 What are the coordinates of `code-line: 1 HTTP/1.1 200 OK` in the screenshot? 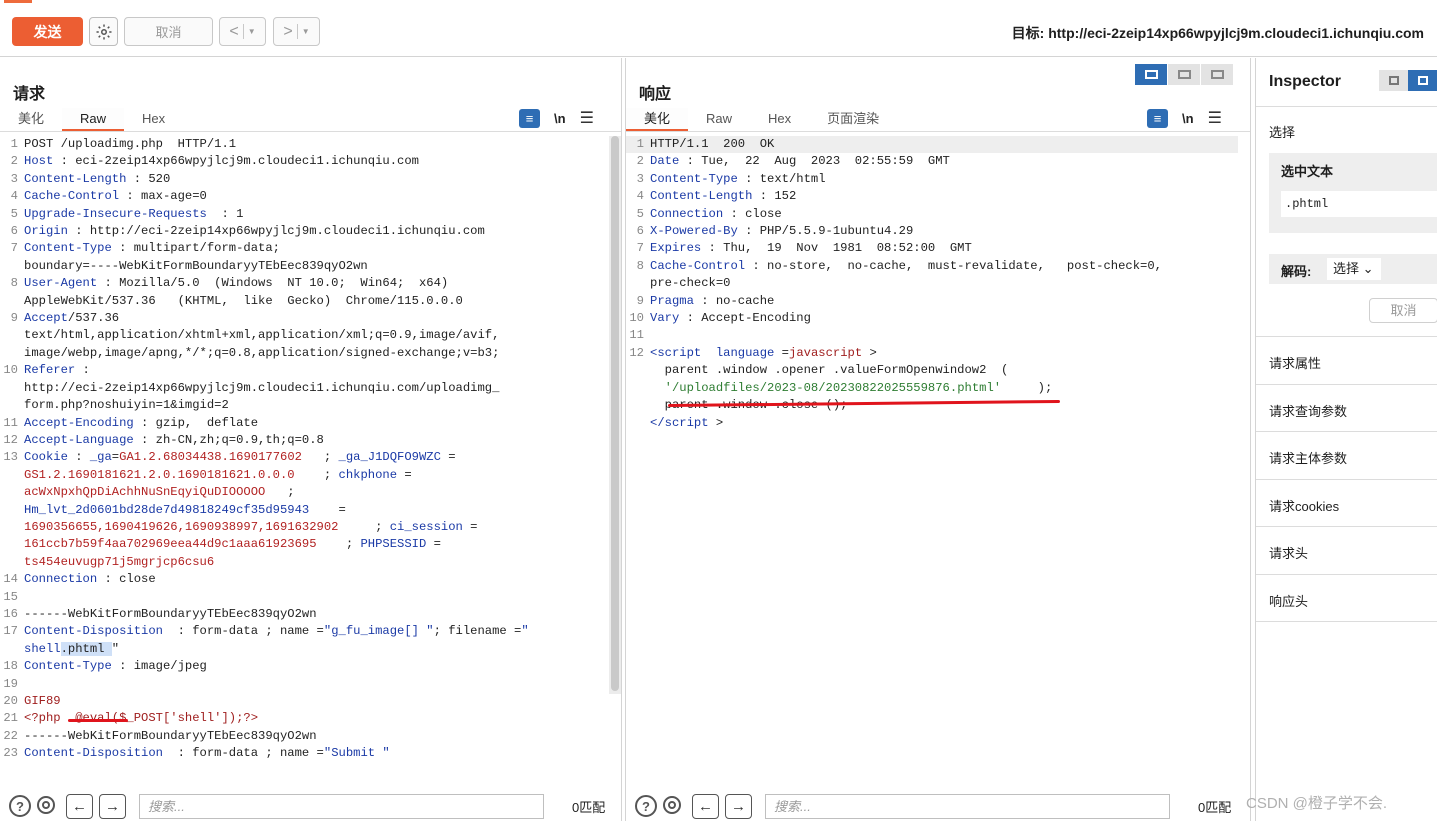 It's located at (932, 145).